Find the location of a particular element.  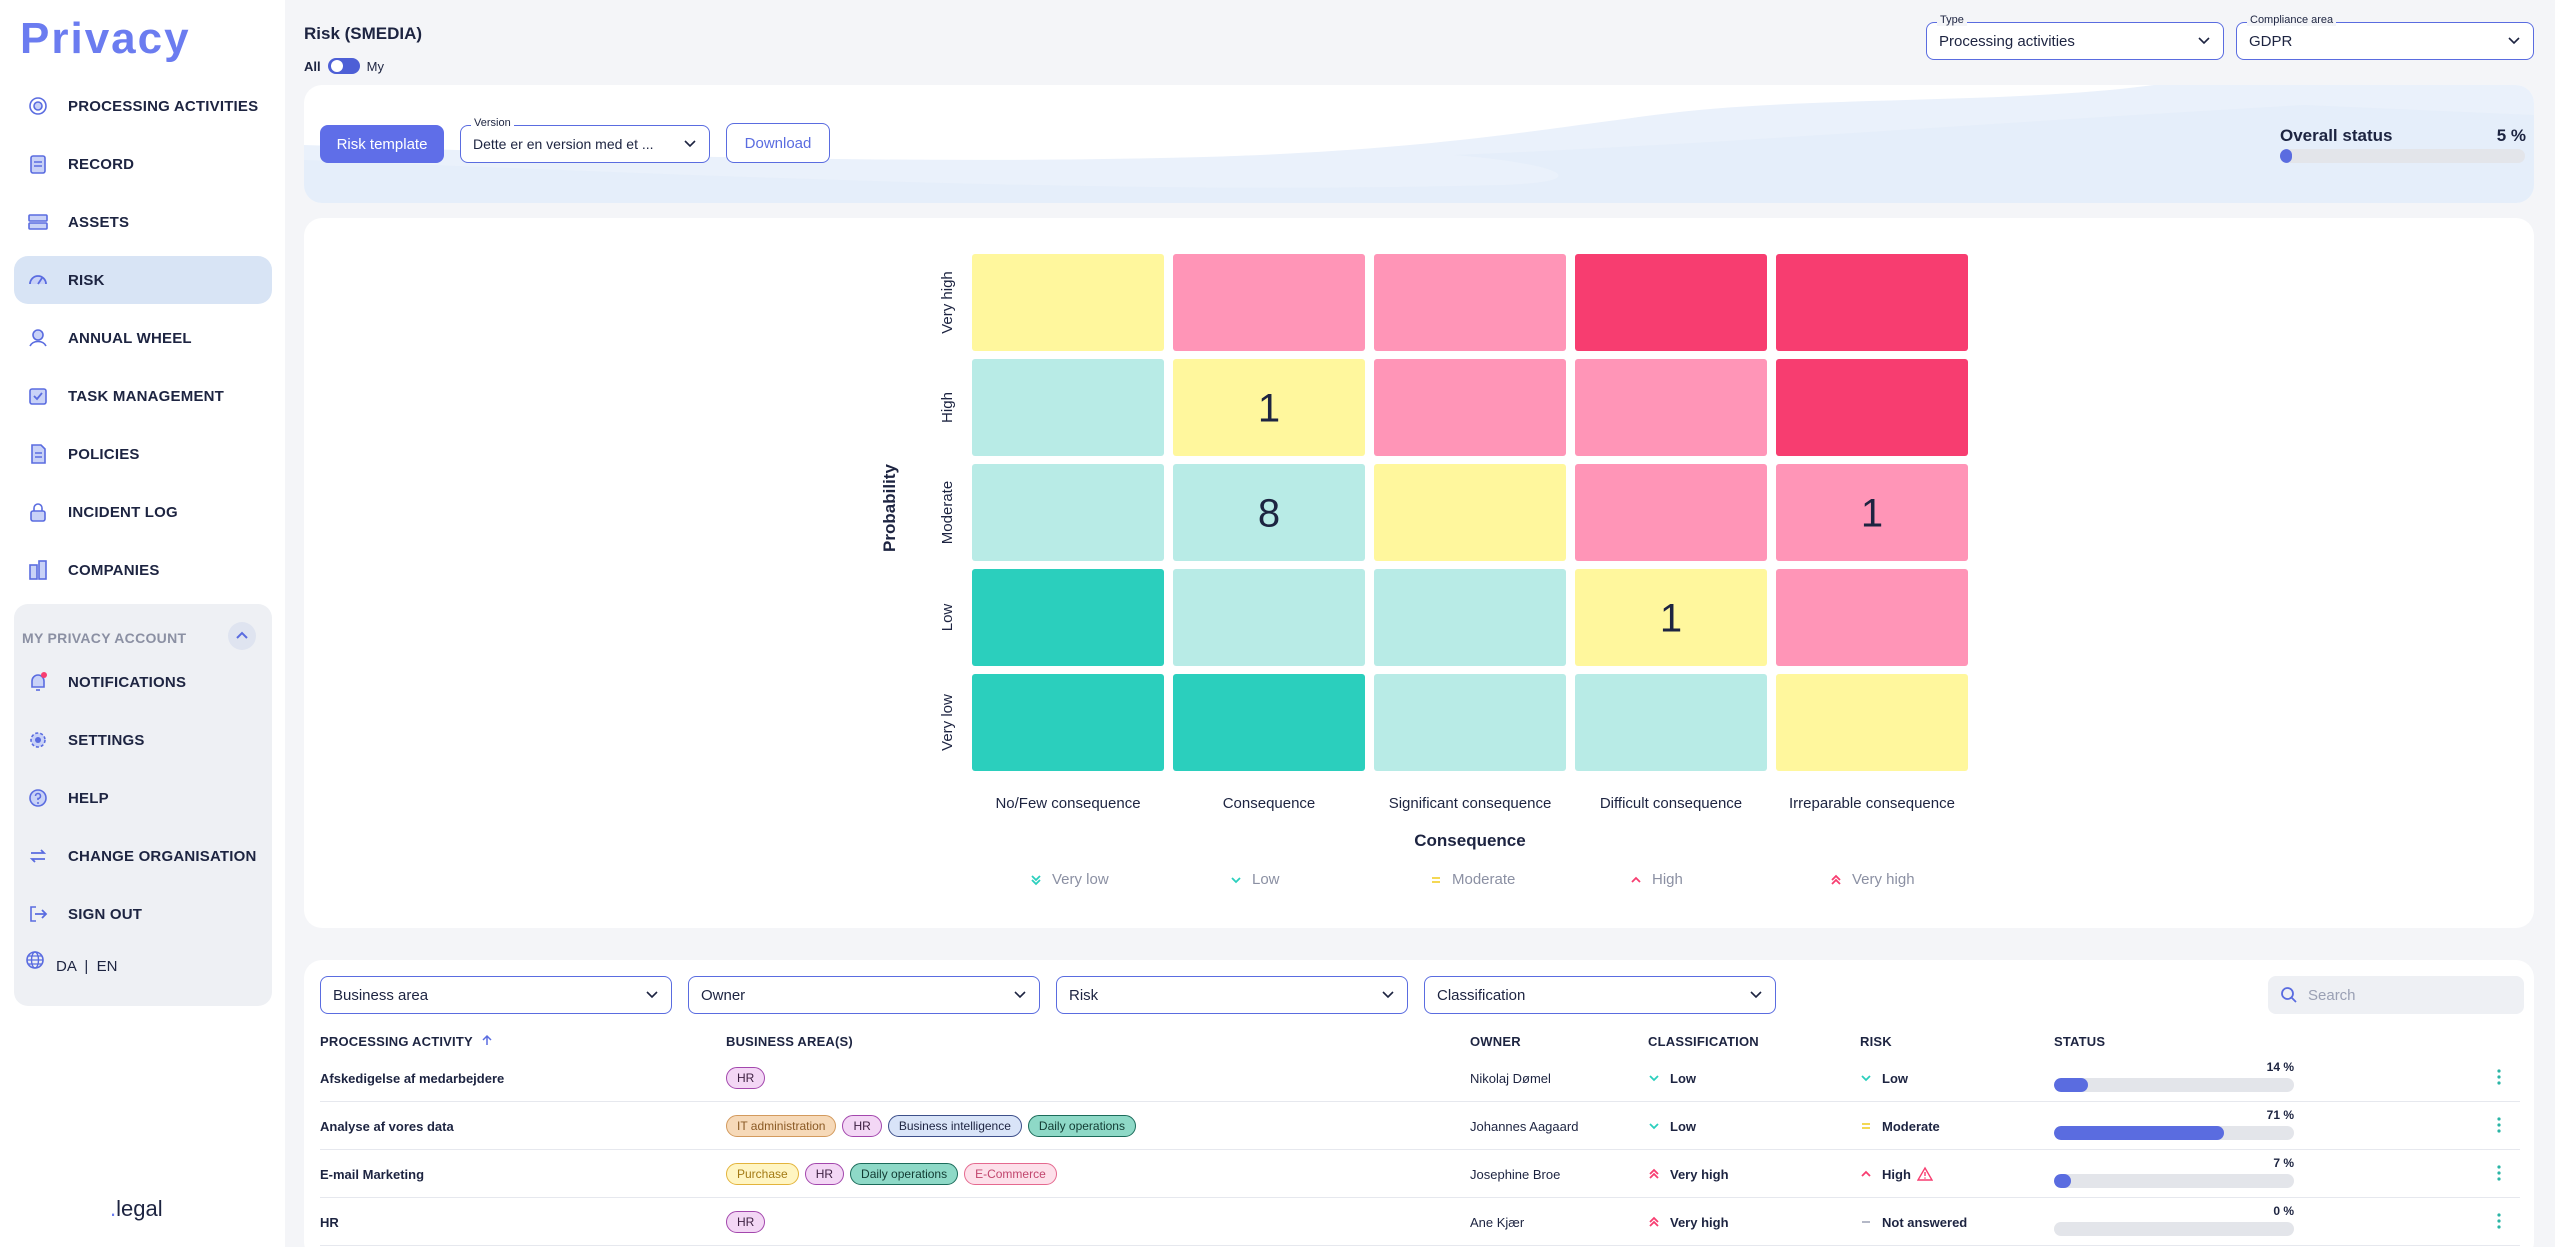

activity-name: HR is located at coordinates (329, 1222).